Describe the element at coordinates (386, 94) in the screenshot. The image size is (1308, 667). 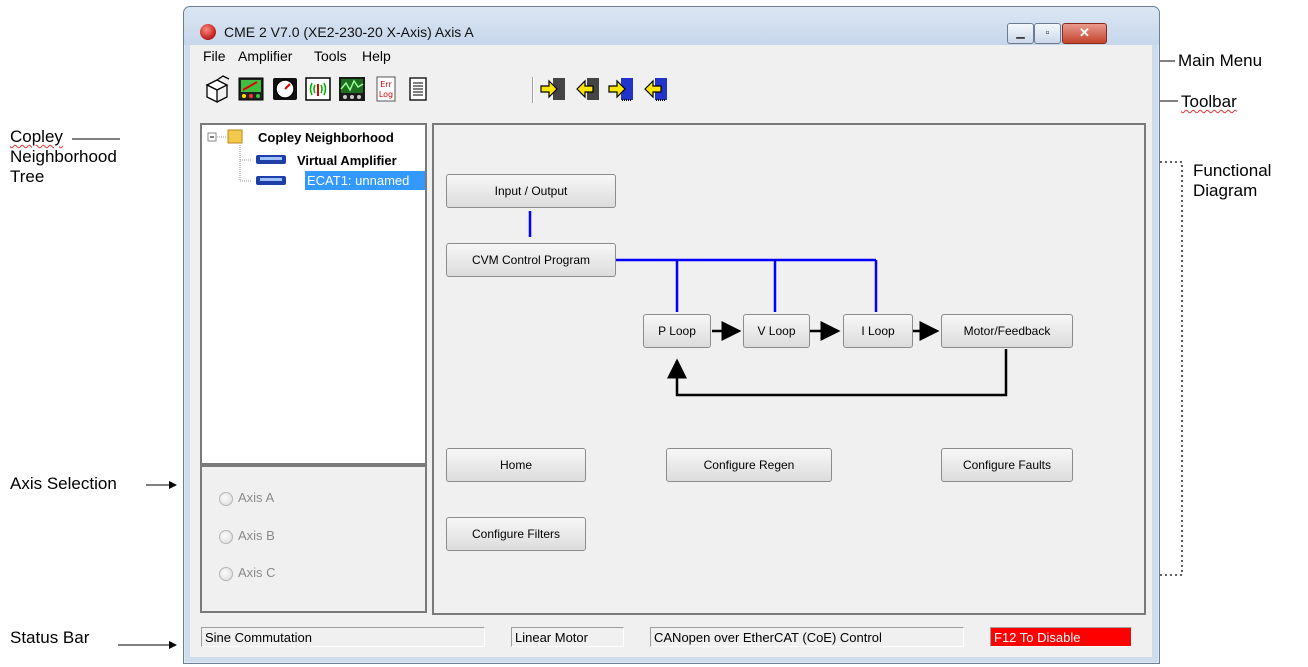
I see `error-log-log-text: Log` at that location.